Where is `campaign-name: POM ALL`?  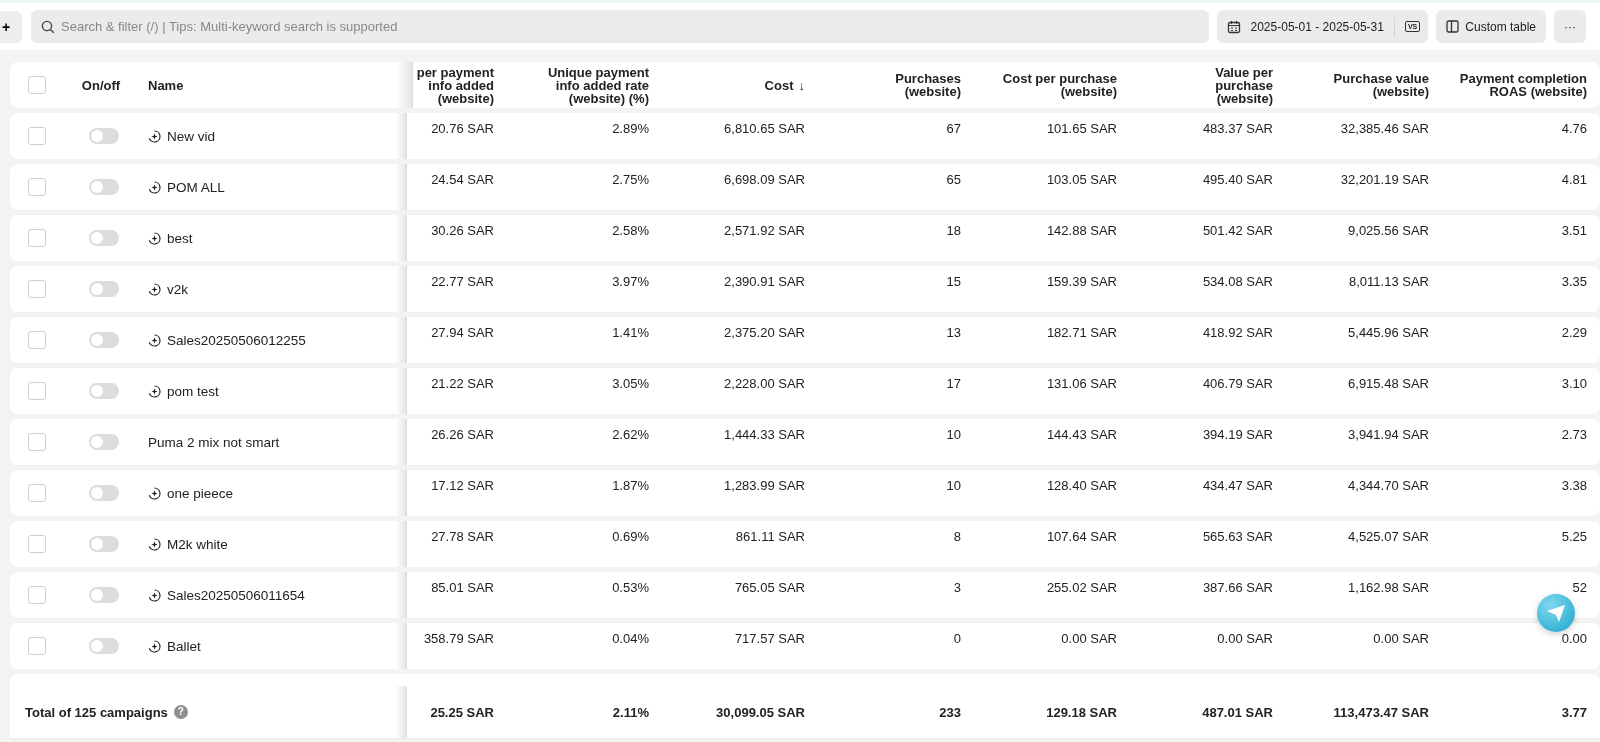
campaign-name: POM ALL is located at coordinates (196, 187).